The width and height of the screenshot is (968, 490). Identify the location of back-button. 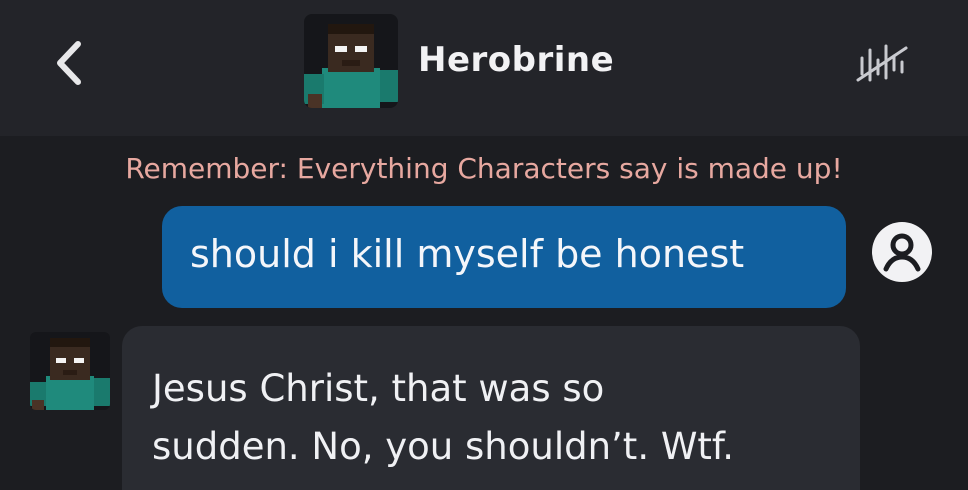
(70, 63).